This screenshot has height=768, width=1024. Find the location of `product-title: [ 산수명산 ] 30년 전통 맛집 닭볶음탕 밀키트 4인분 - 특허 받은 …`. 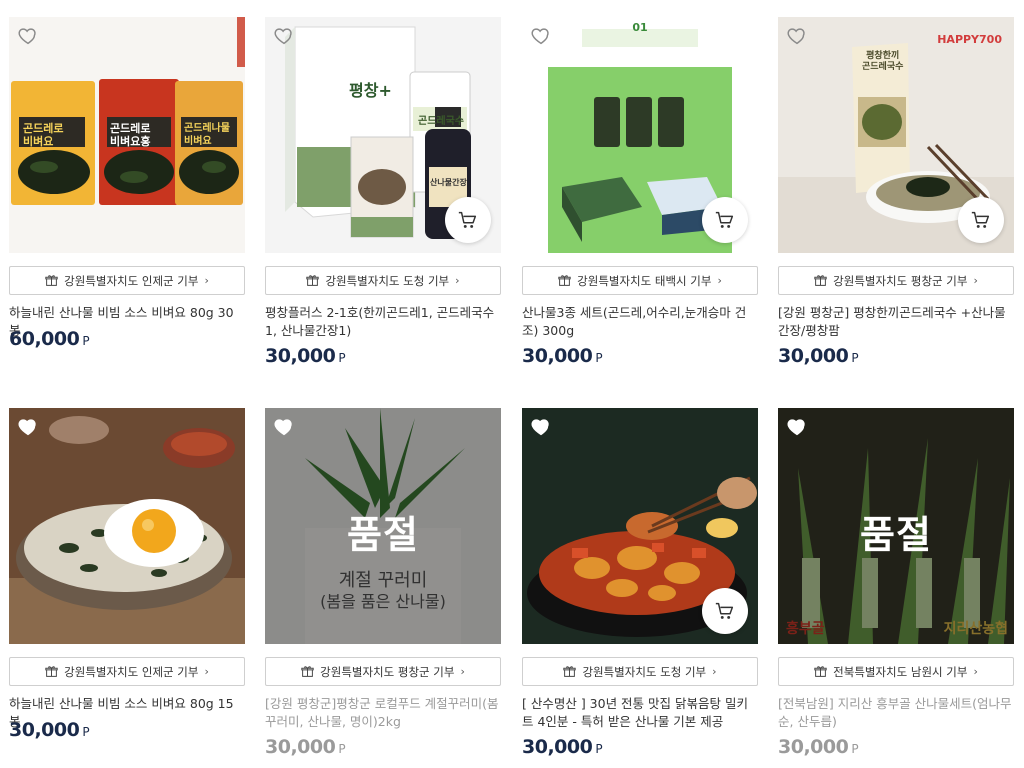

product-title: [ 산수명산 ] 30년 전통 맛집 닭볶음탕 밀키트 4인분 - 특허 받은 … is located at coordinates (640, 713).